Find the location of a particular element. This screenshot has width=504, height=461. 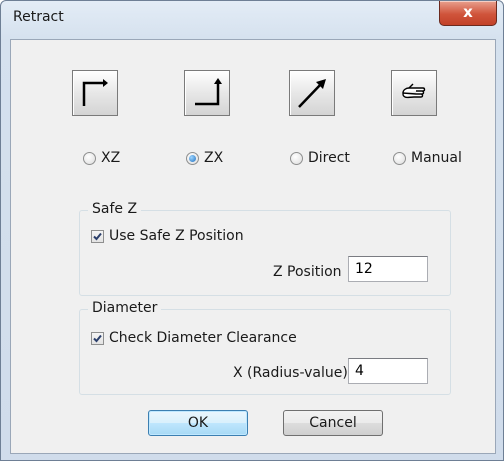

retract-zx-button is located at coordinates (207, 93).